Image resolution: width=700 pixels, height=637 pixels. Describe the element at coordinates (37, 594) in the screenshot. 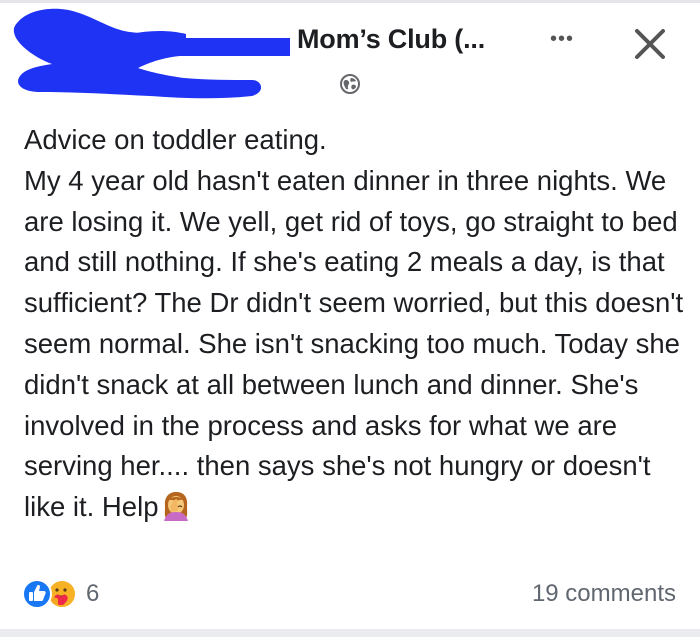

I see `like-icon` at that location.